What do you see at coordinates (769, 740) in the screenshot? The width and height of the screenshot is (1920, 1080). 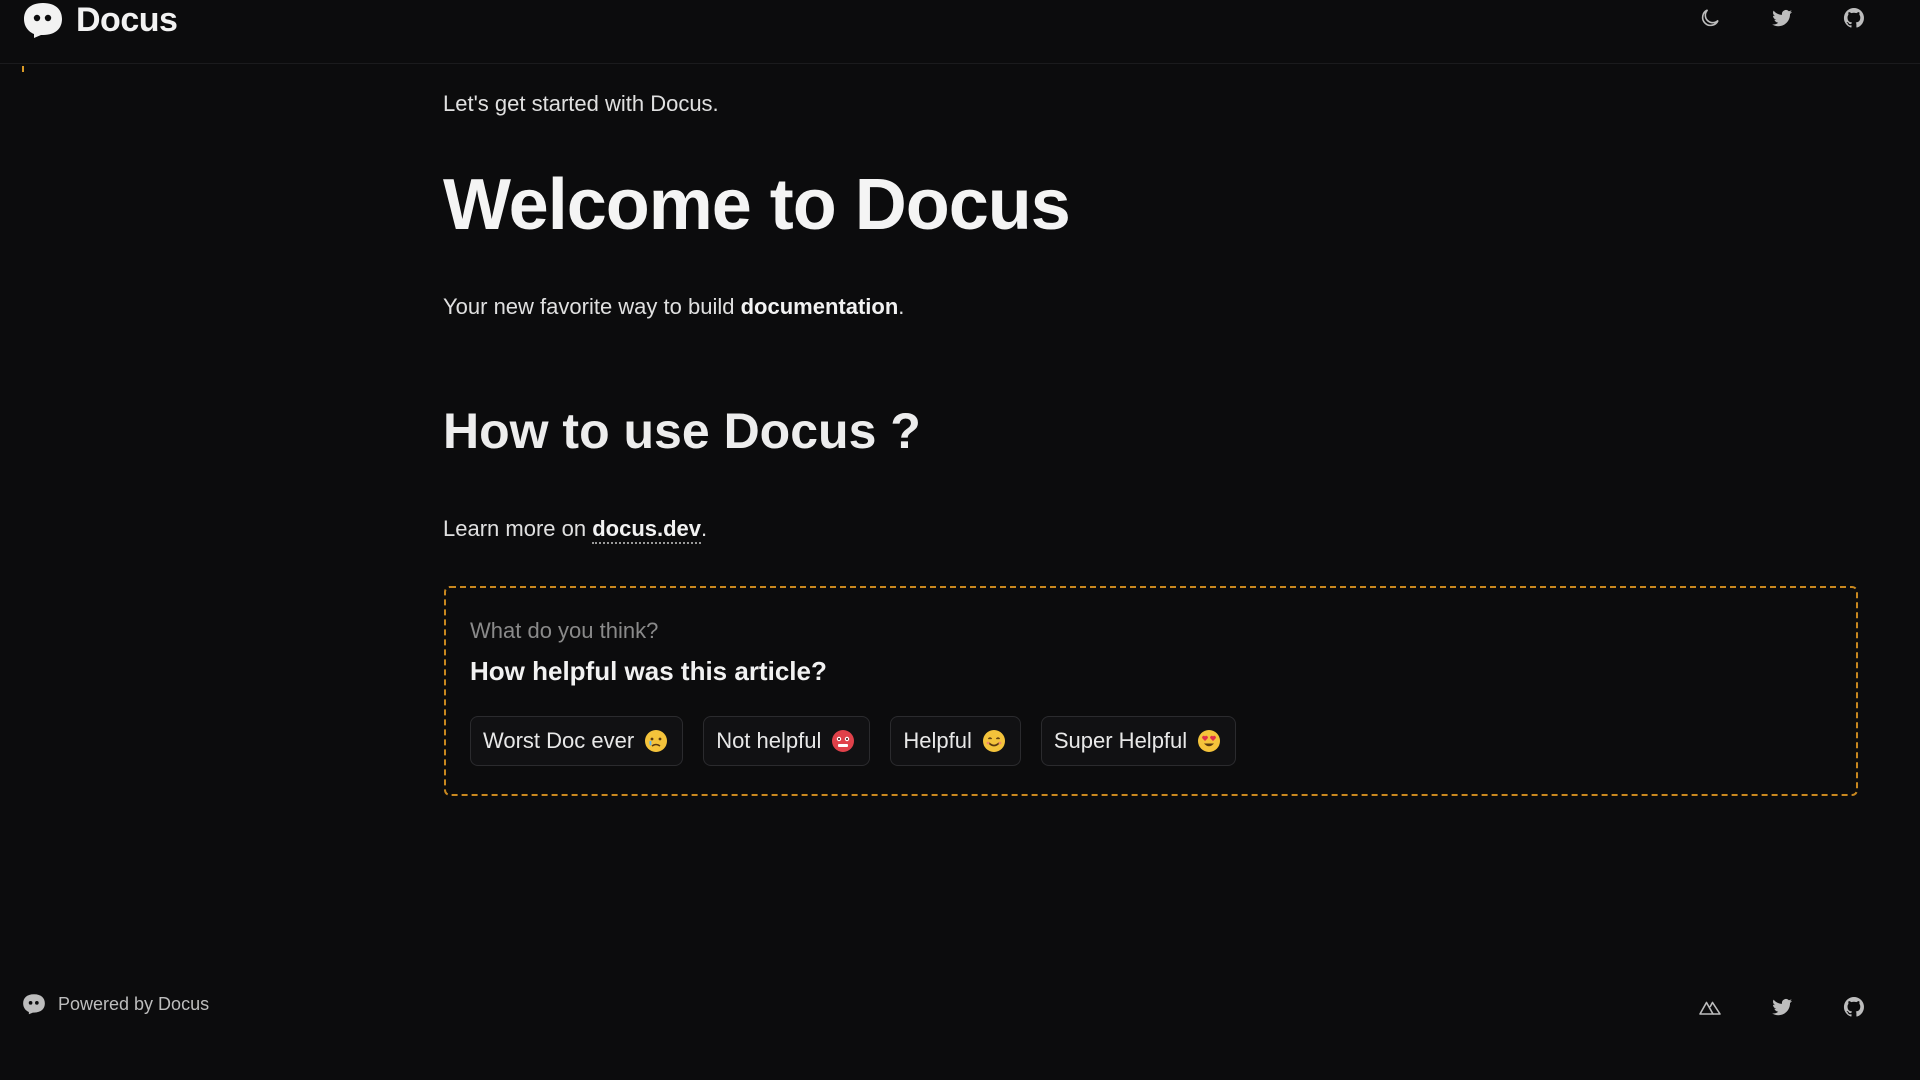 I see `feedback-option-label: Not helpful` at bounding box center [769, 740].